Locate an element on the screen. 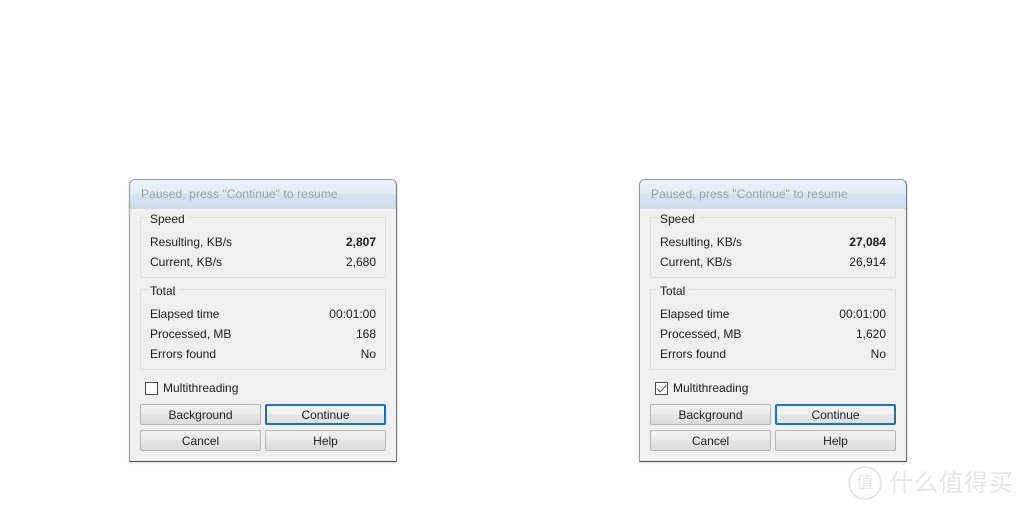  stat-row-processed: Processed, MB 168 is located at coordinates (263, 334).